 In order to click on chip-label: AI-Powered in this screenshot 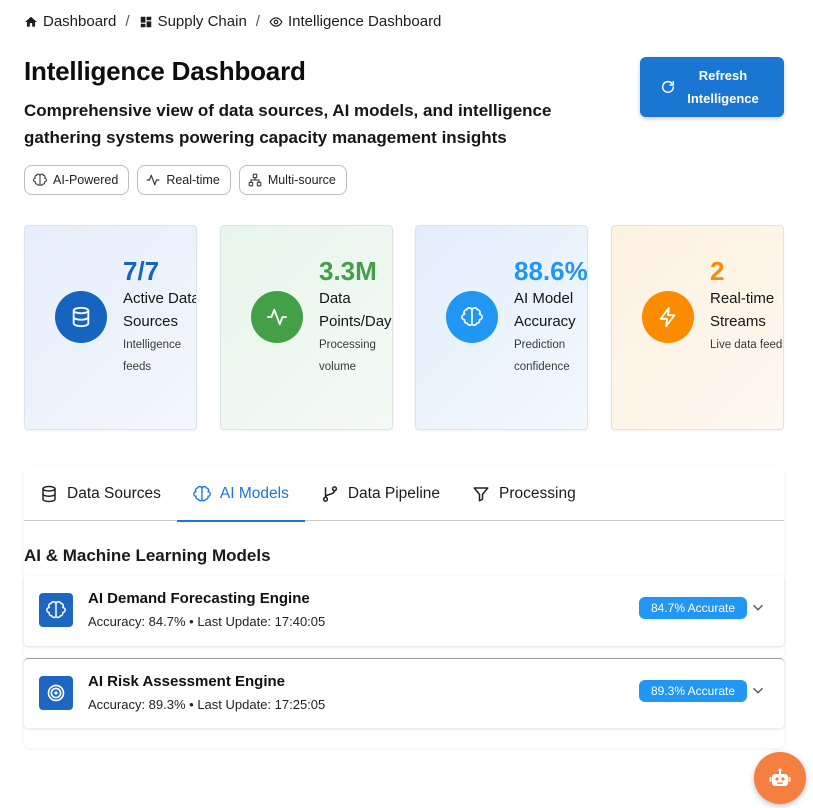, I will do `click(86, 180)`.